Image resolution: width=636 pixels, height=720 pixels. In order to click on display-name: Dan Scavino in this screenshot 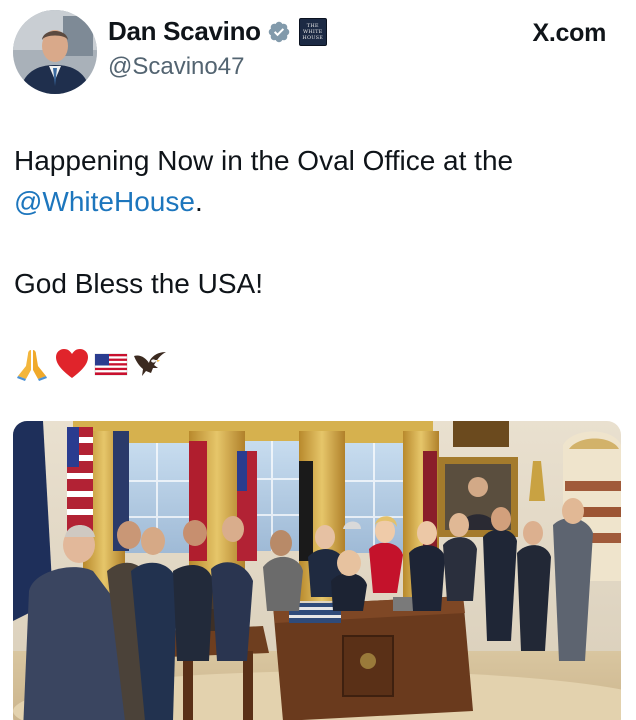, I will do `click(184, 31)`.